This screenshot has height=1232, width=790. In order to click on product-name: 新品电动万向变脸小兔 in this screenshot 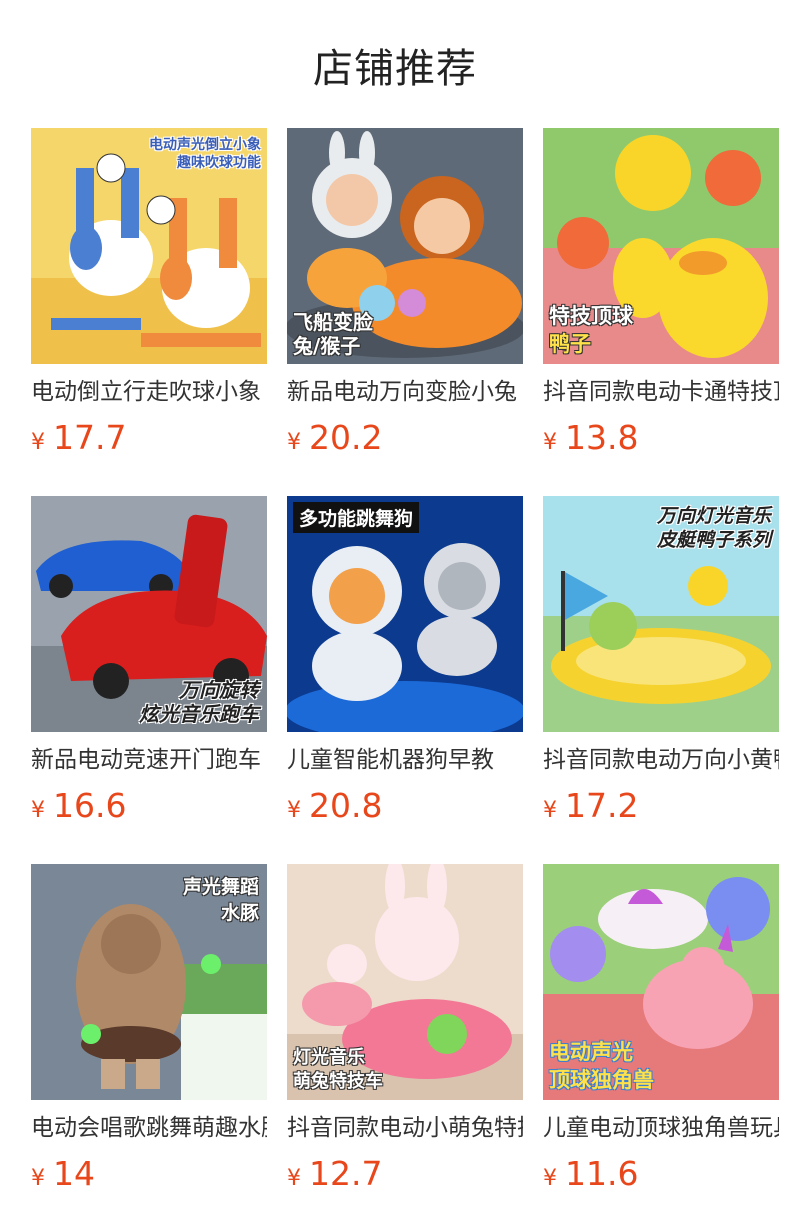, I will do `click(405, 392)`.